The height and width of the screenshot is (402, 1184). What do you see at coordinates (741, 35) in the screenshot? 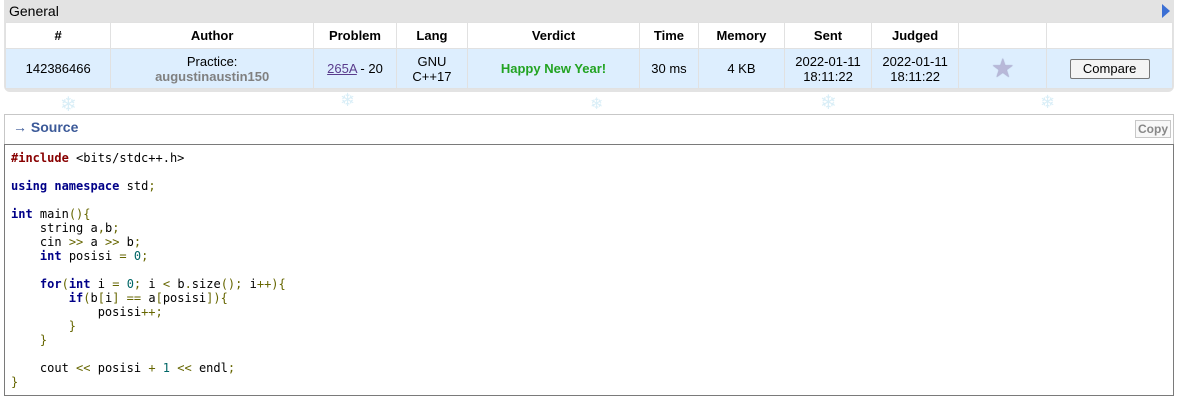
I see `header-memory: Memory` at bounding box center [741, 35].